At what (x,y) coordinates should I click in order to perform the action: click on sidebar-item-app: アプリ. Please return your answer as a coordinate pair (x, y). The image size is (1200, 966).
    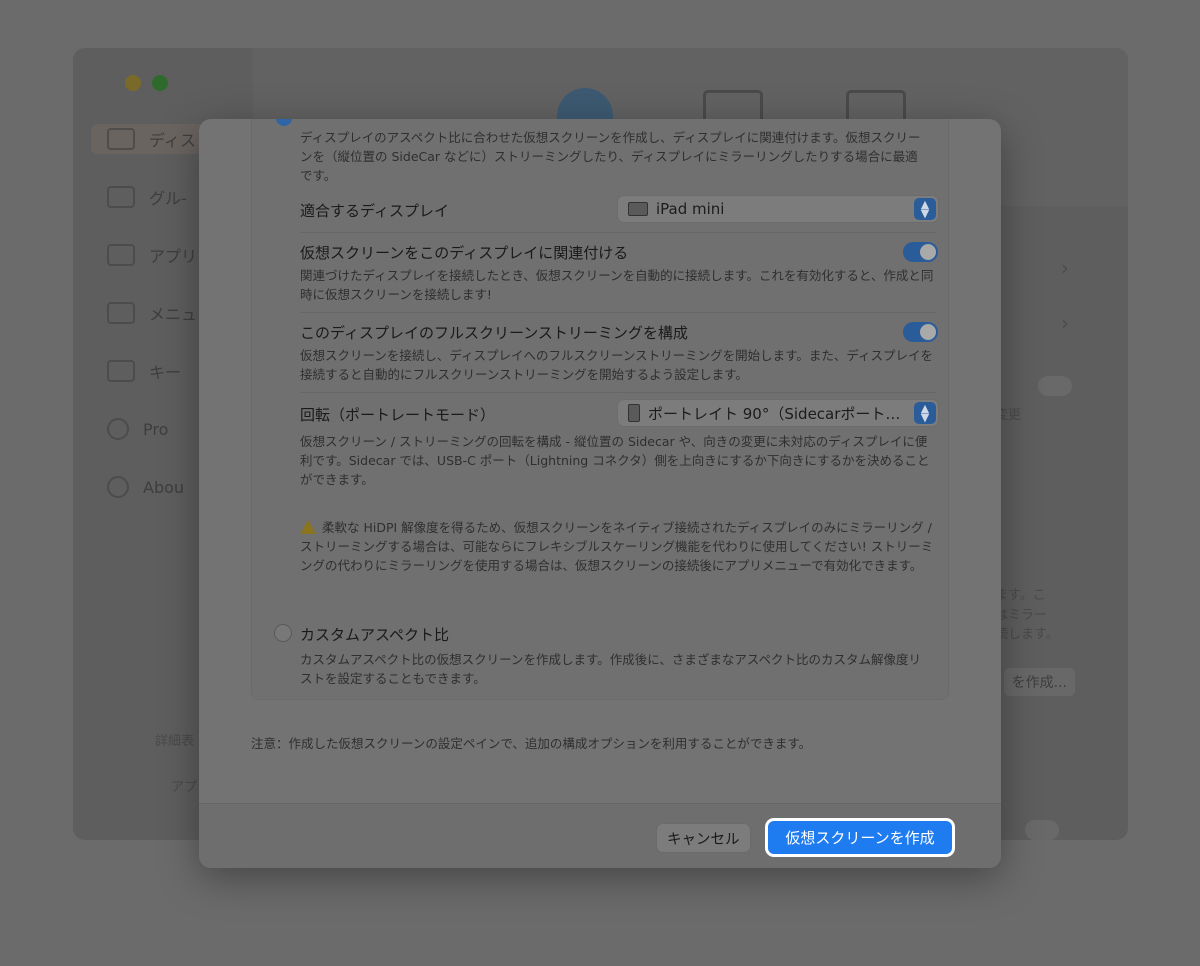
    Looking at the image, I should click on (152, 255).